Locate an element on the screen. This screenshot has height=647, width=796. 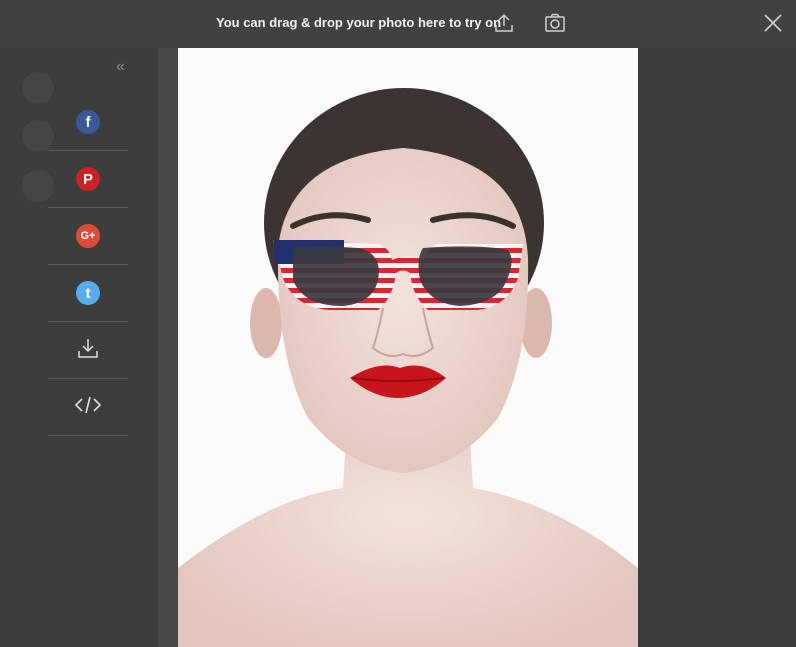
camera-icon is located at coordinates (555, 23).